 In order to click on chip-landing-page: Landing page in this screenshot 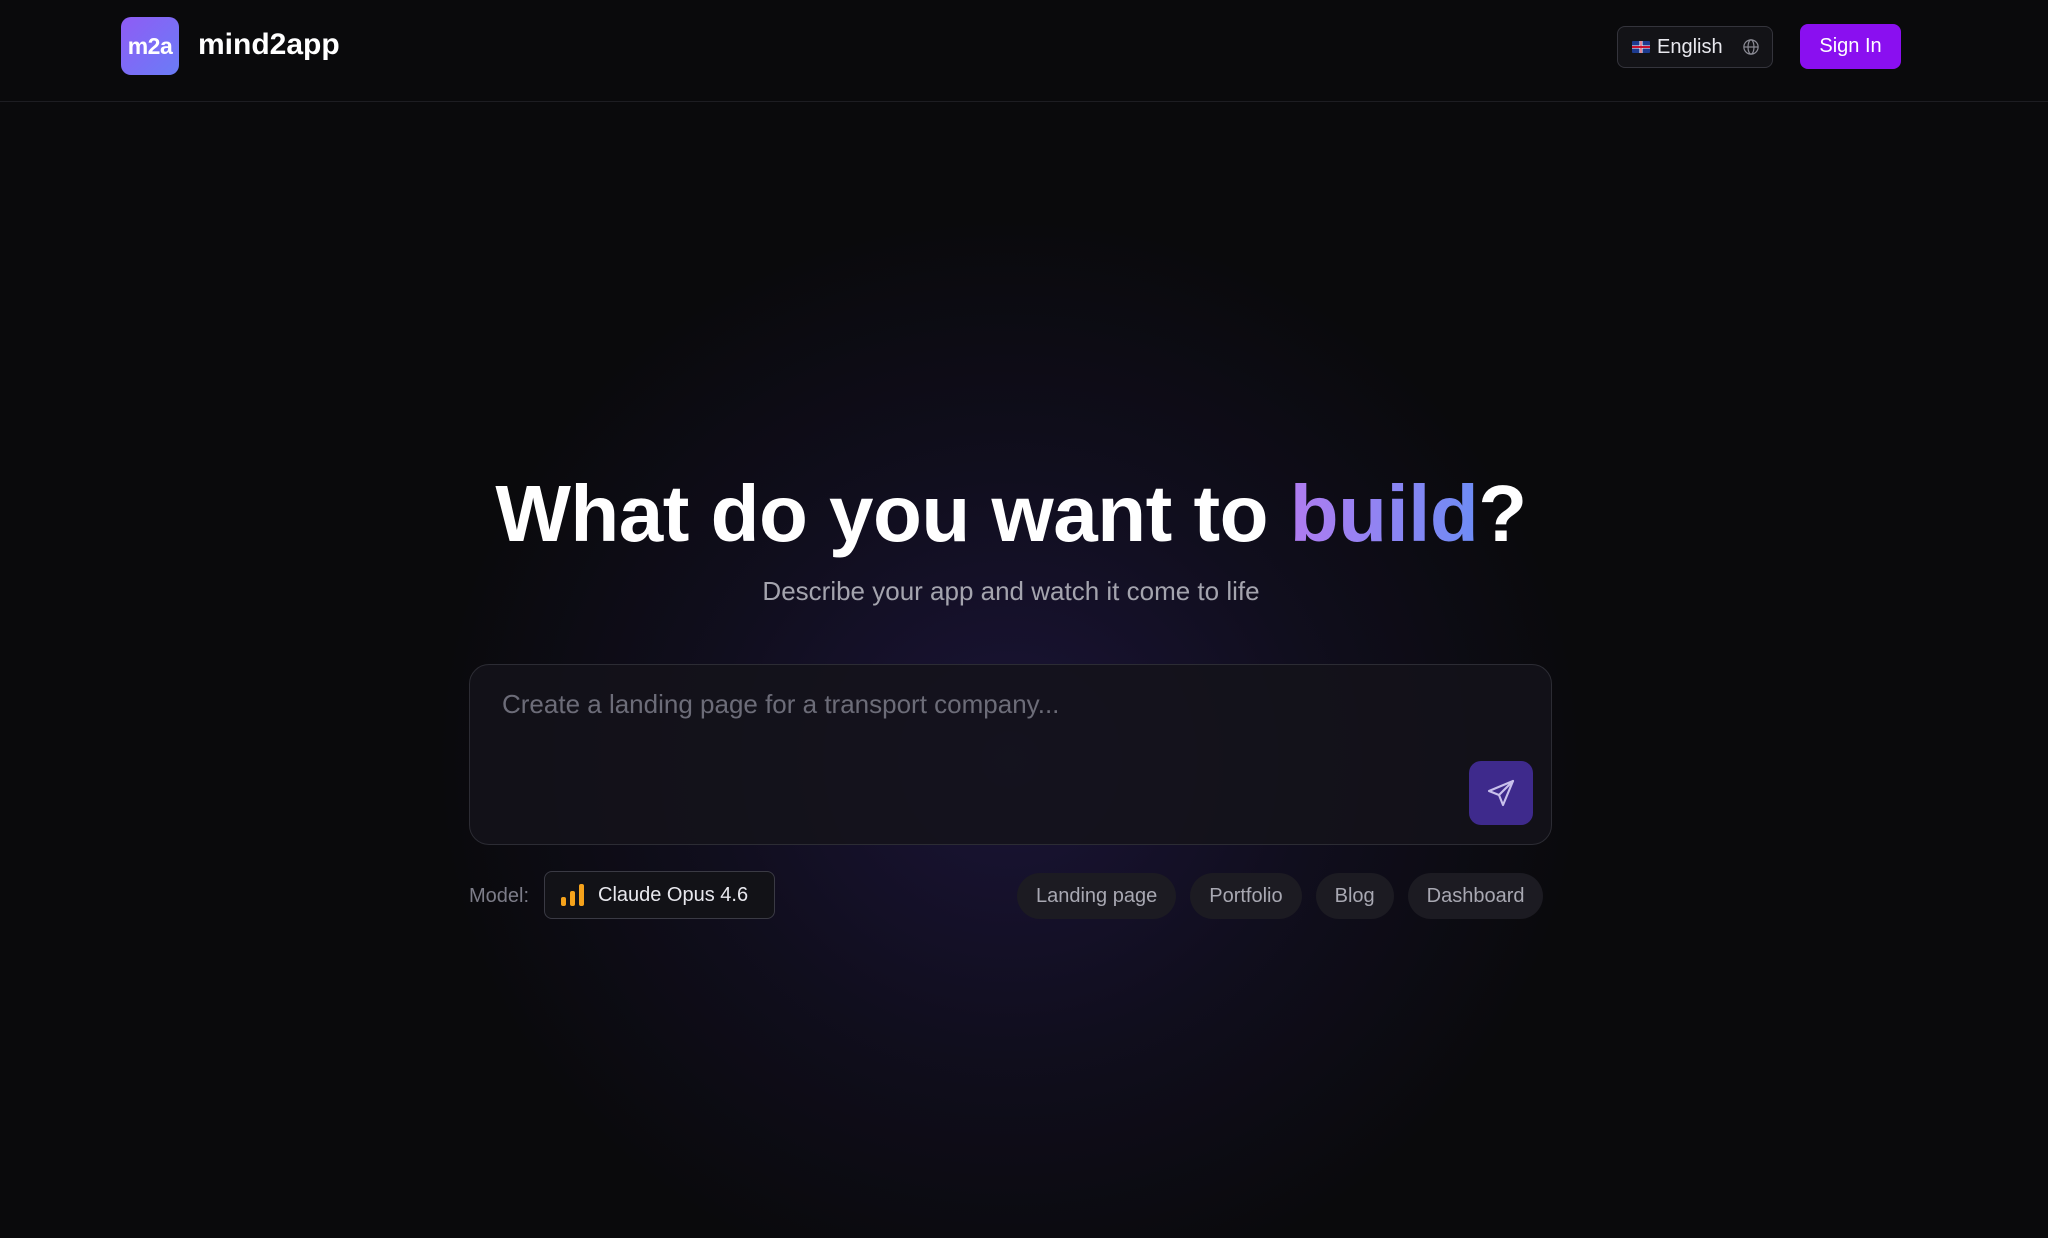, I will do `click(1097, 896)`.